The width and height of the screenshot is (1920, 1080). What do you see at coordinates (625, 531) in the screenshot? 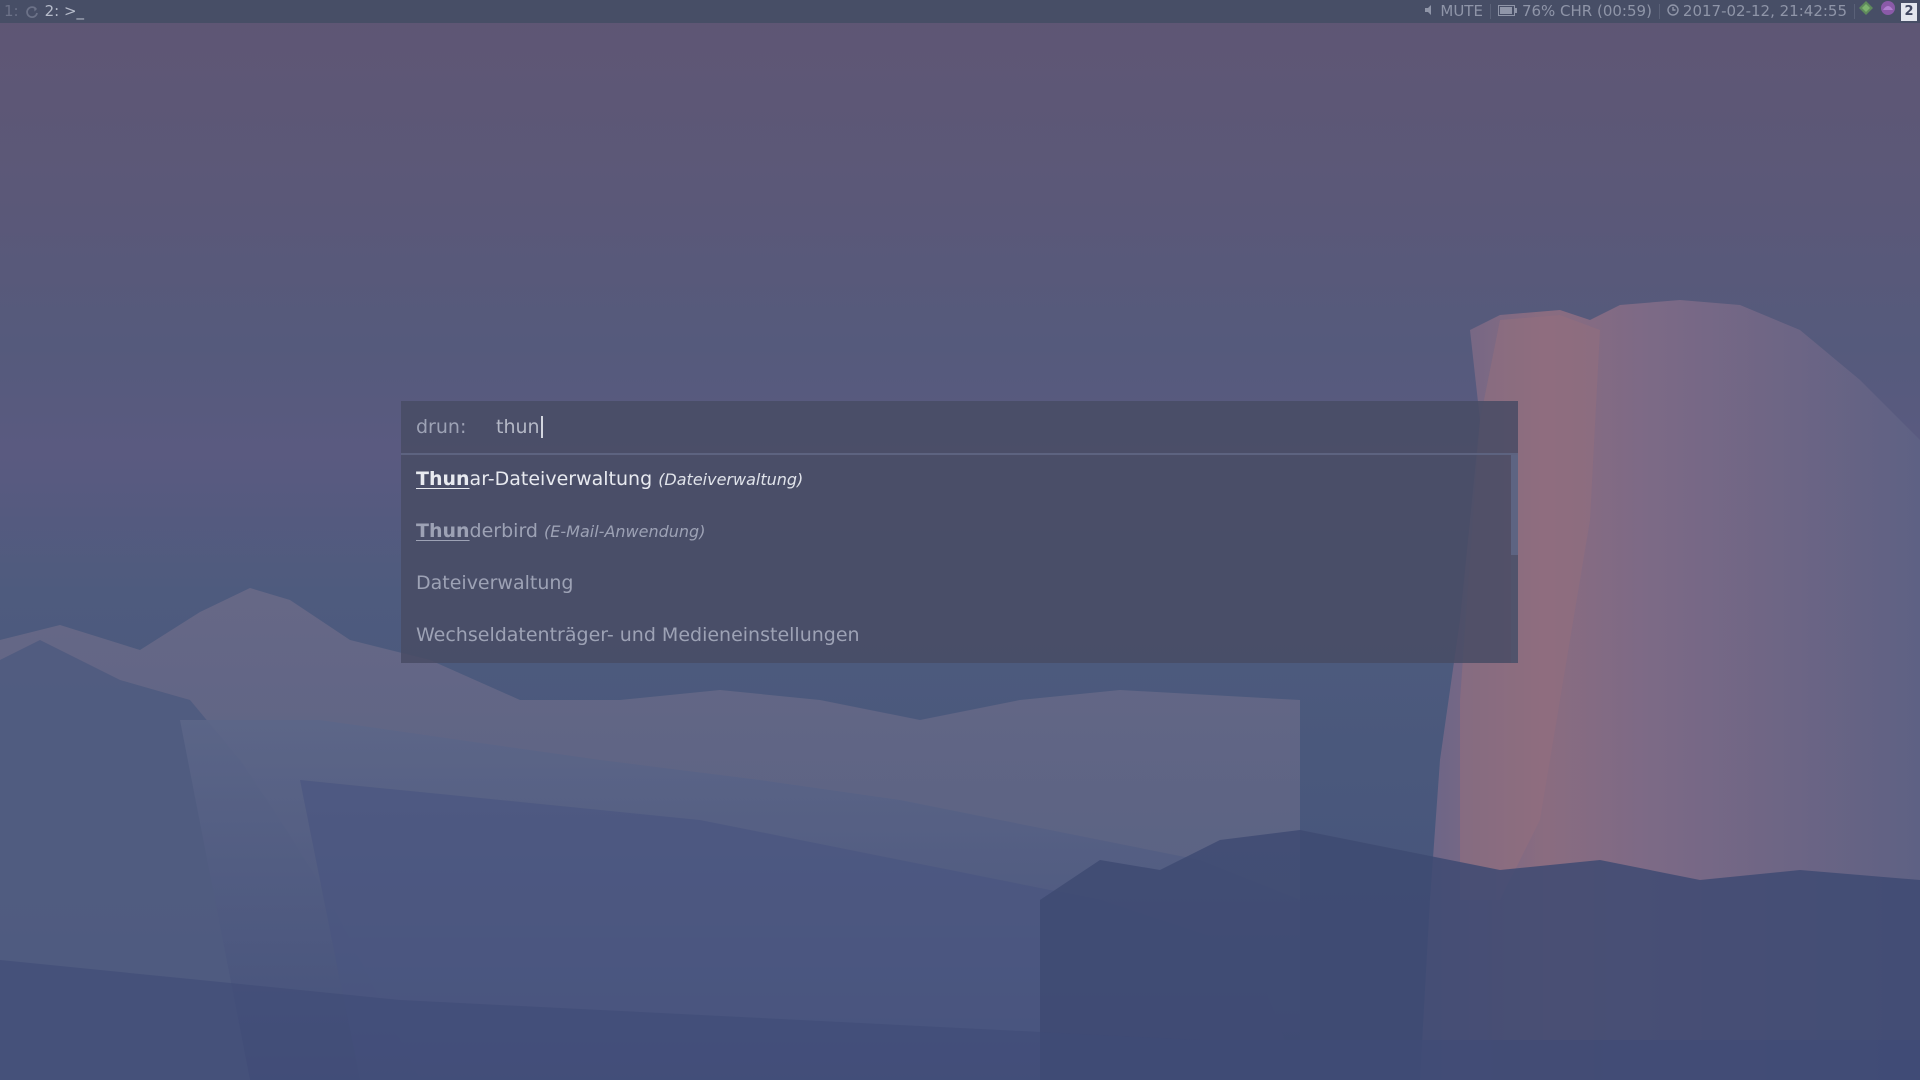
I see `item-category: (E-Mail-Anwendung)` at bounding box center [625, 531].